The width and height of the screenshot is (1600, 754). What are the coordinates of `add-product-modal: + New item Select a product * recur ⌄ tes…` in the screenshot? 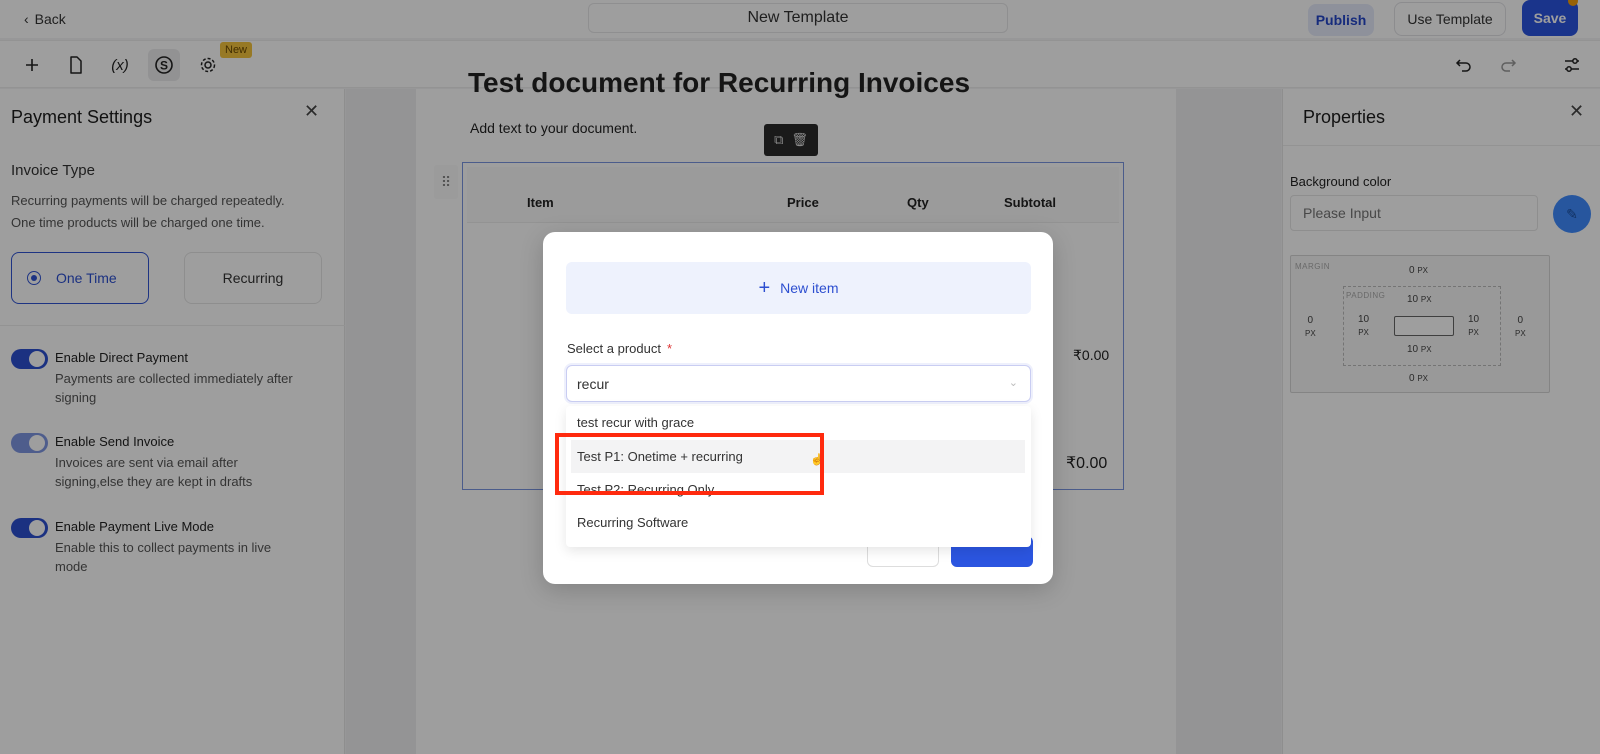 It's located at (798, 408).